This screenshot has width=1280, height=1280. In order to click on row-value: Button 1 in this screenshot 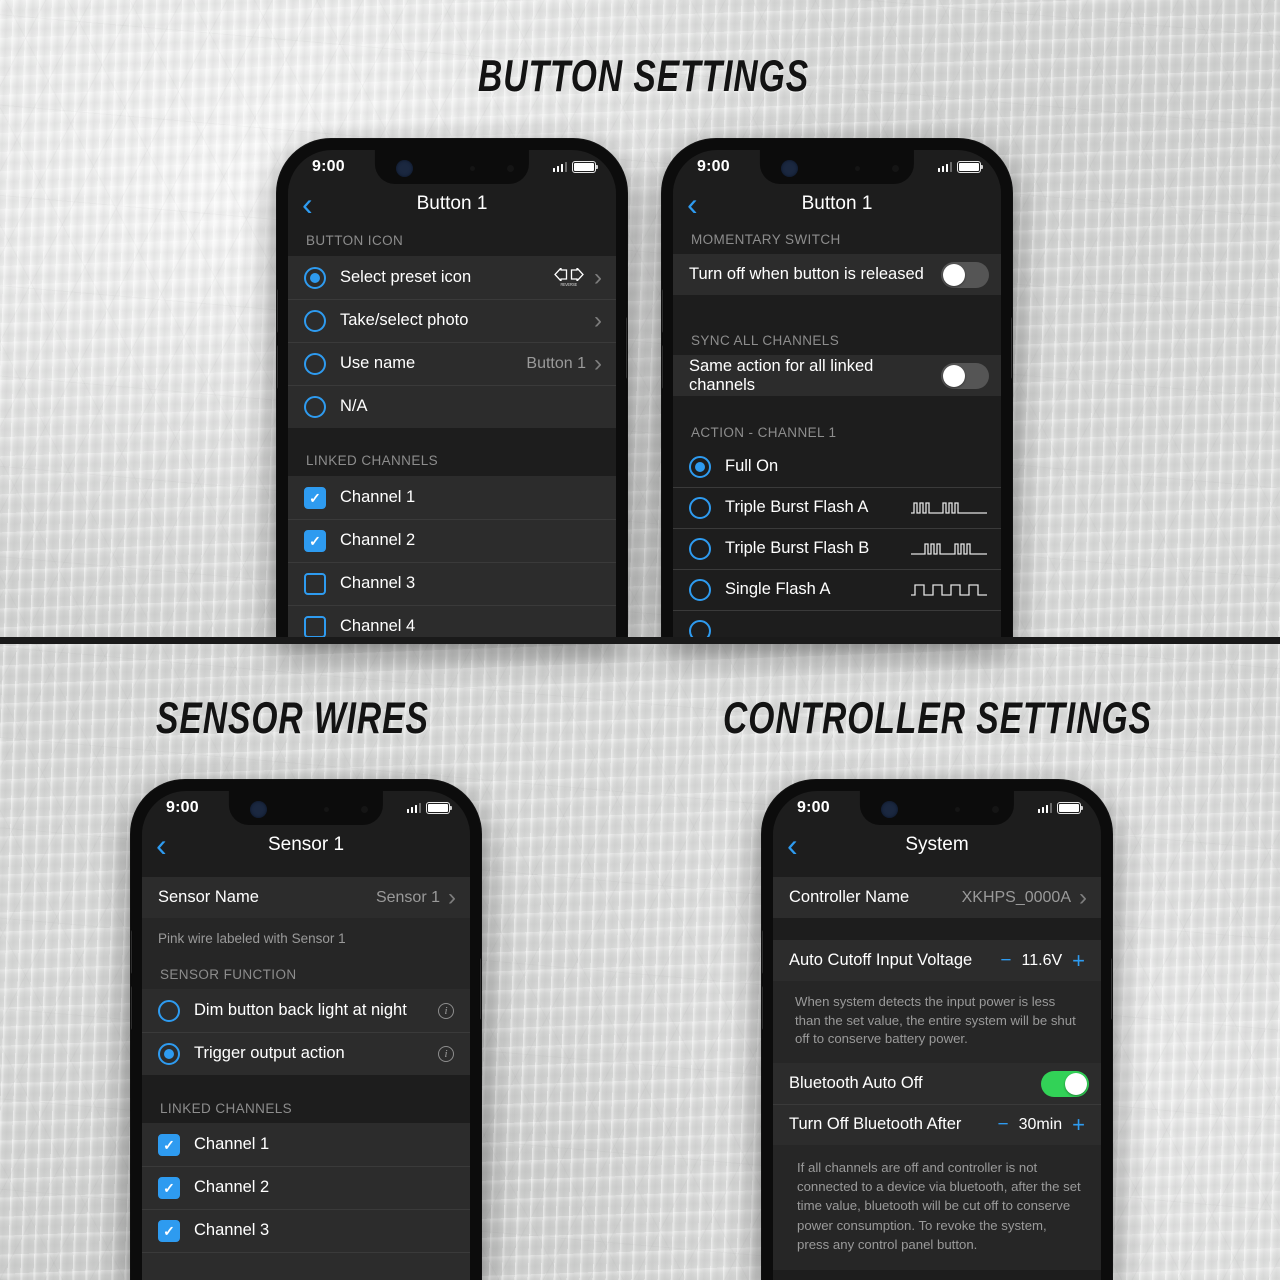, I will do `click(556, 363)`.